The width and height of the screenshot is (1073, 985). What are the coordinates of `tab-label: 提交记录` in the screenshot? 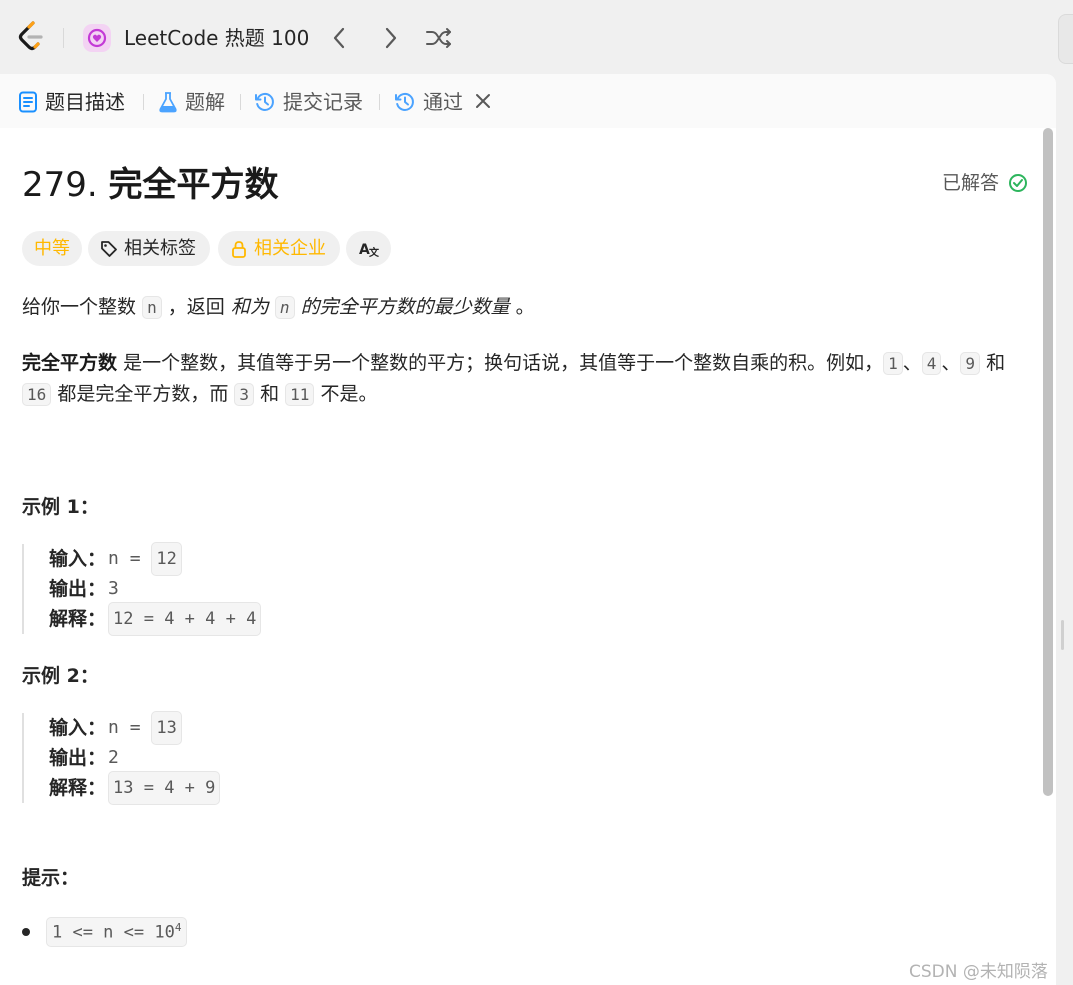 It's located at (323, 102).